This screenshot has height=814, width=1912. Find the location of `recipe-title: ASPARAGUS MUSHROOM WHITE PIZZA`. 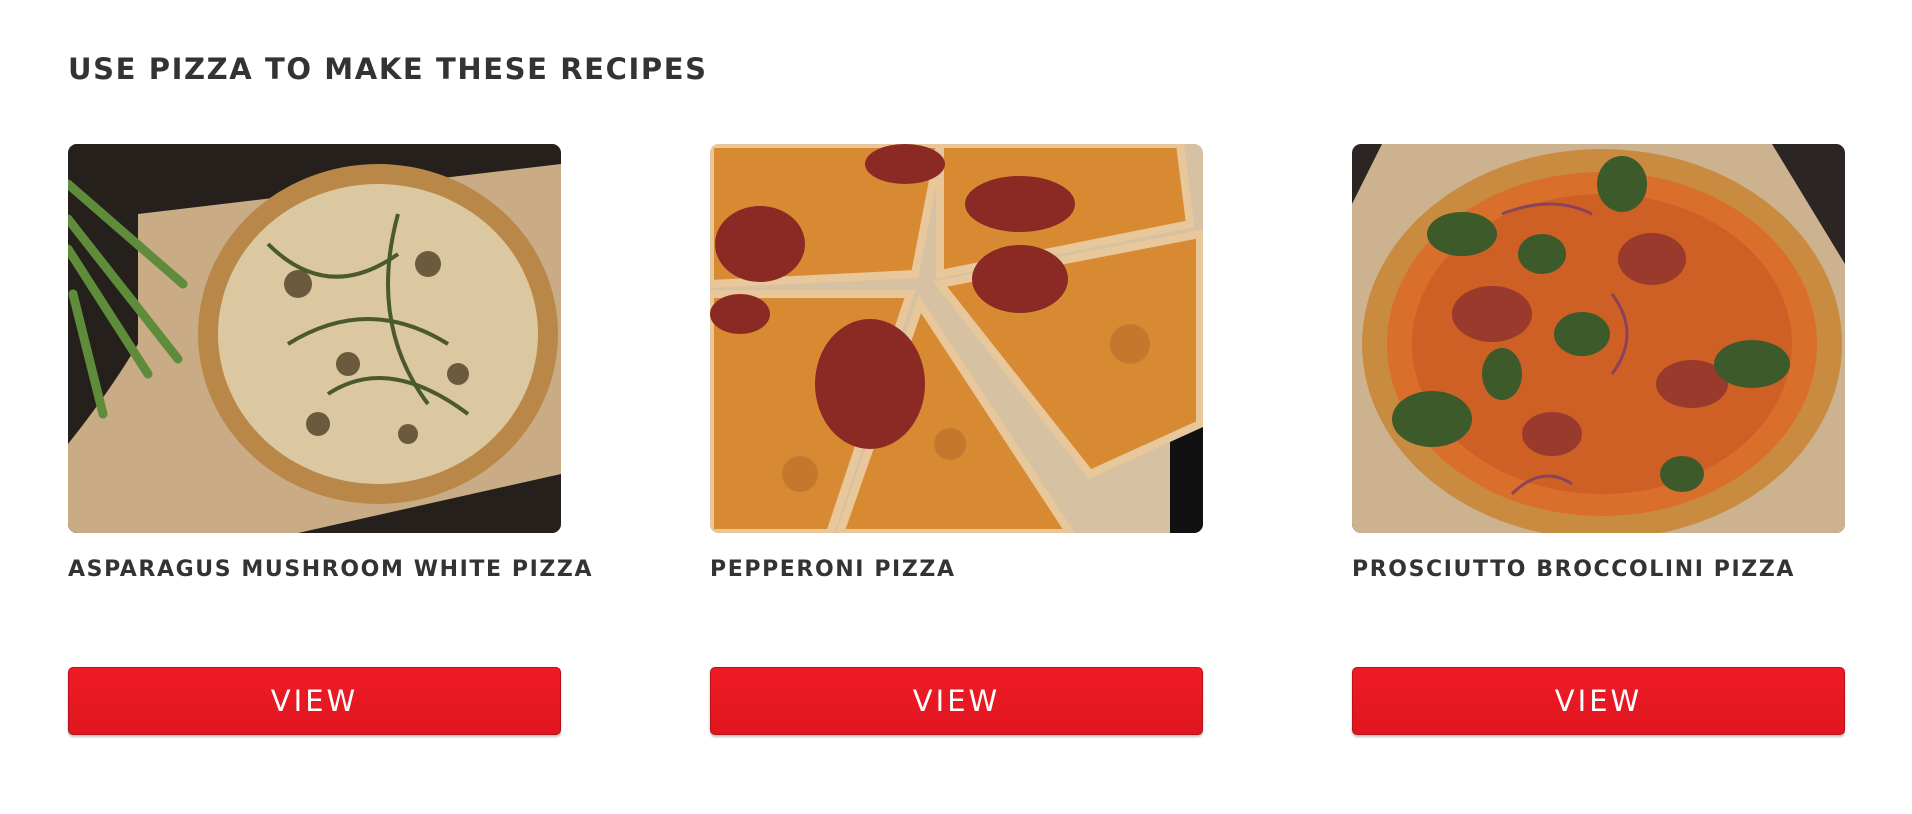

recipe-title: ASPARAGUS MUSHROOM WHITE PIZZA is located at coordinates (330, 569).